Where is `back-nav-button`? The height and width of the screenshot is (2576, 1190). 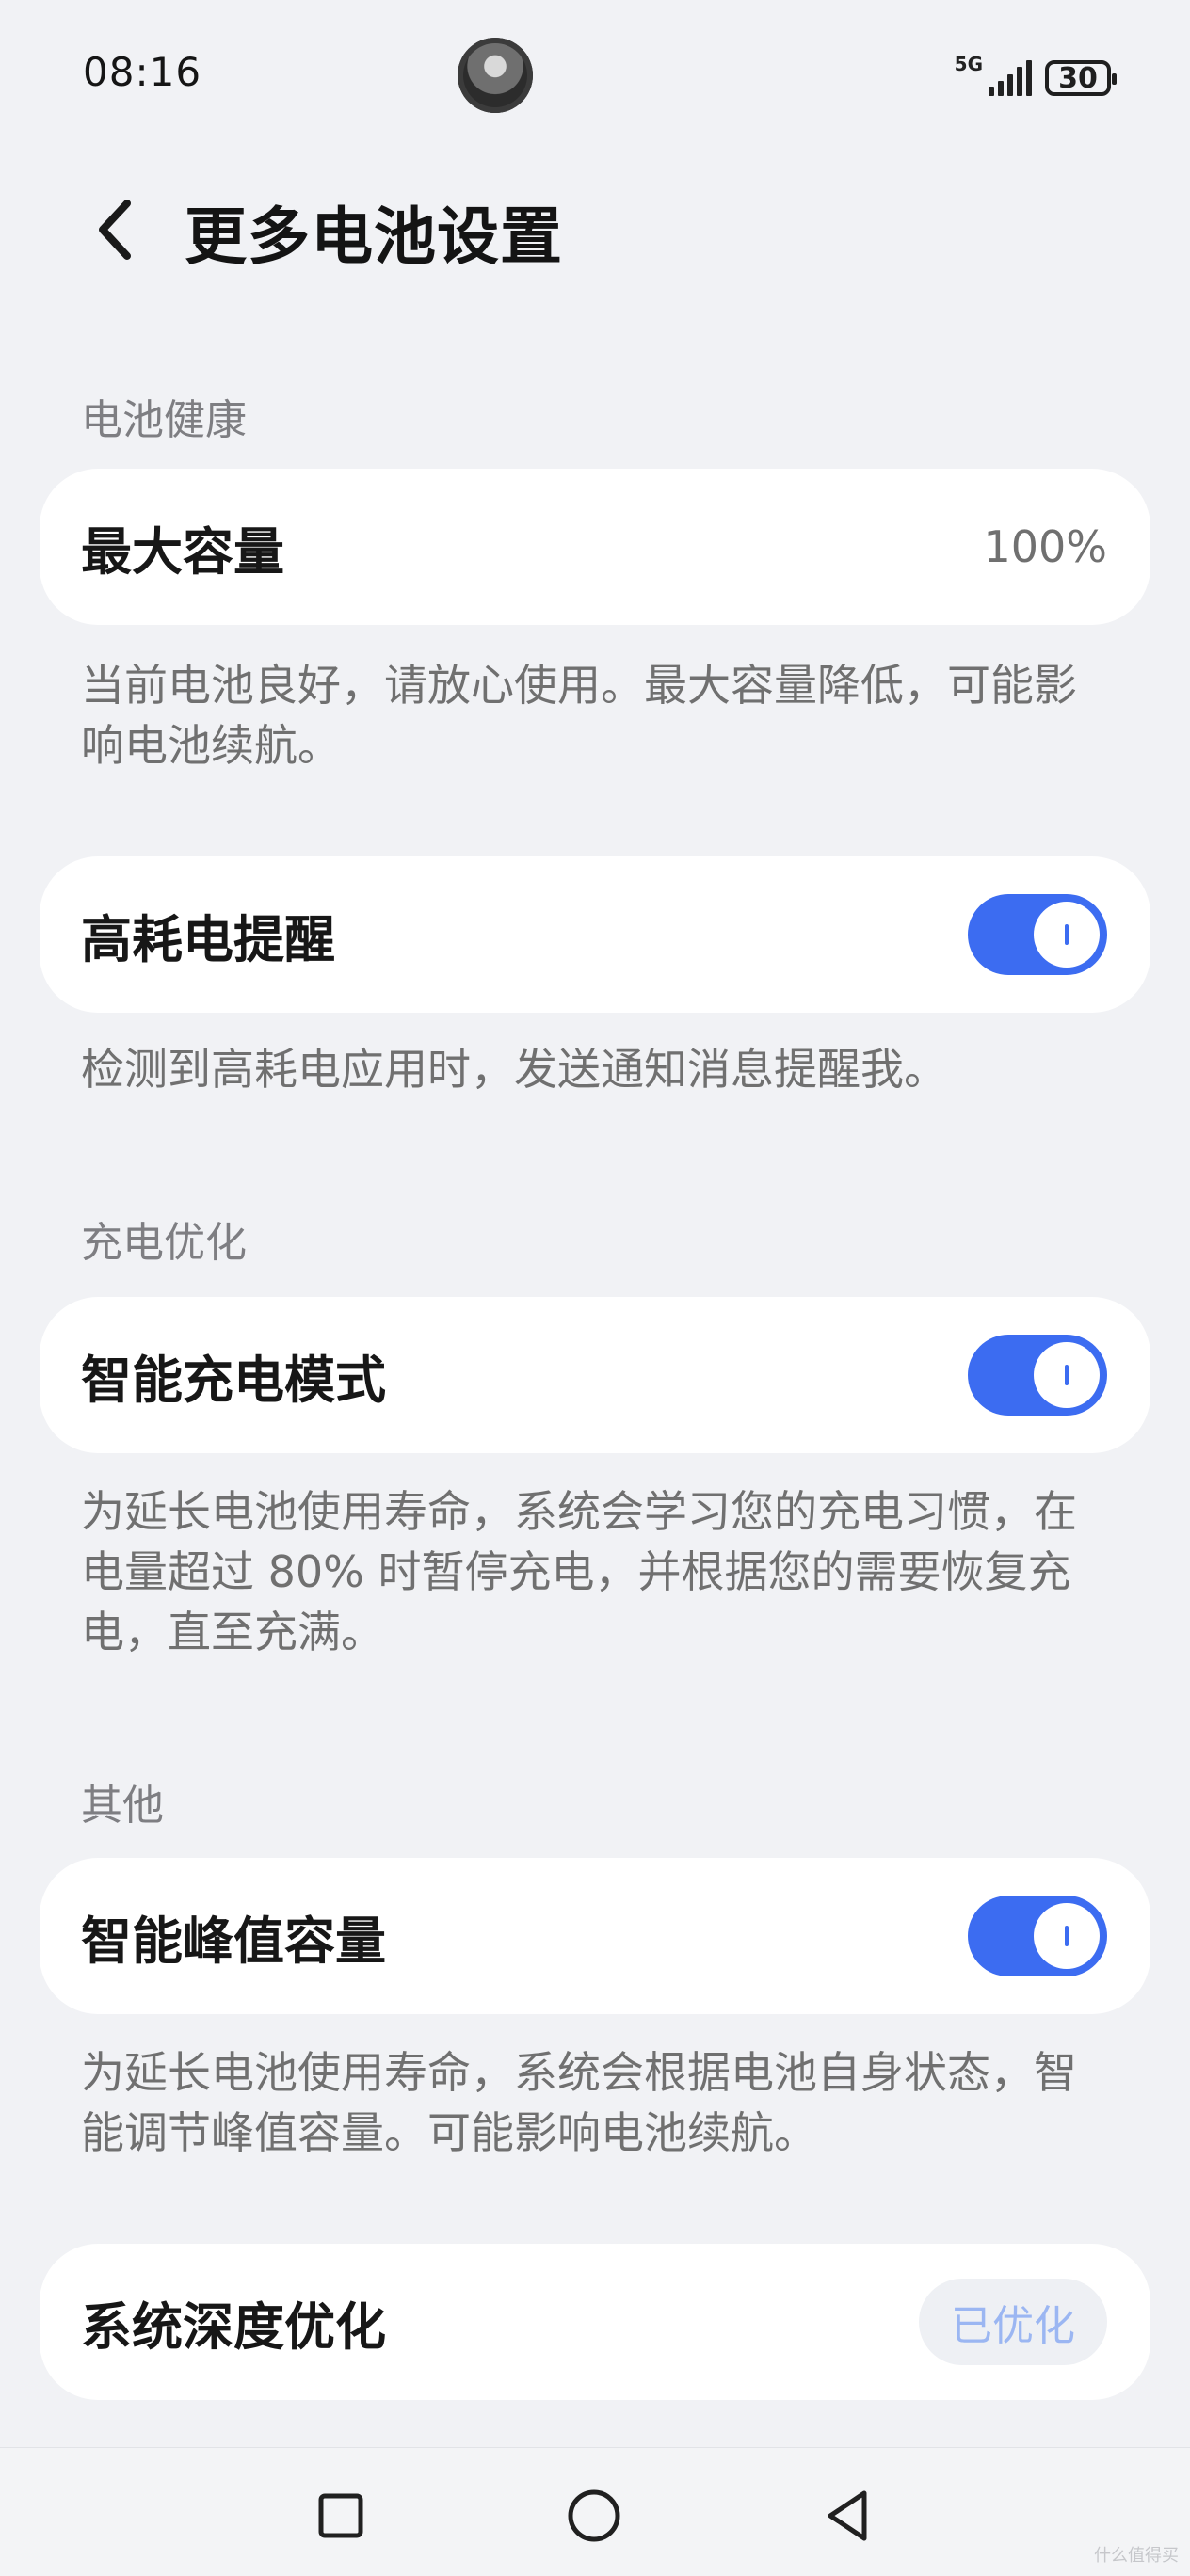 back-nav-button is located at coordinates (847, 2516).